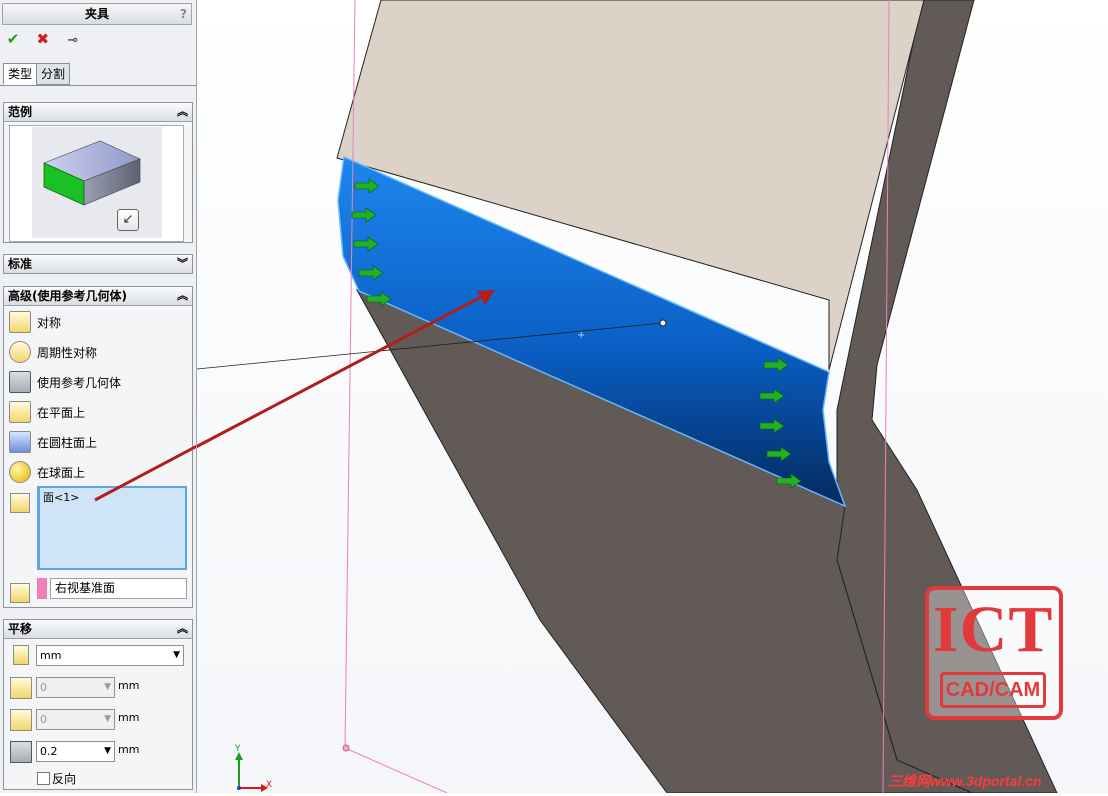  I want to click on option-label: 在平面上, so click(61, 413).